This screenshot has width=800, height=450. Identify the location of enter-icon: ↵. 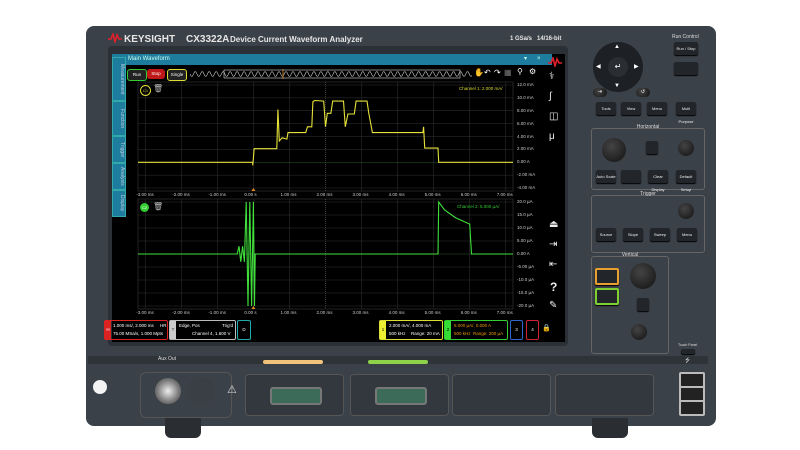
(618, 67).